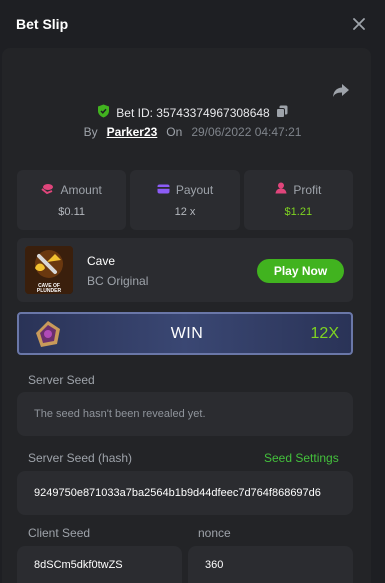 This screenshot has height=583, width=385. What do you see at coordinates (81, 189) in the screenshot?
I see `amount-label: Amount` at bounding box center [81, 189].